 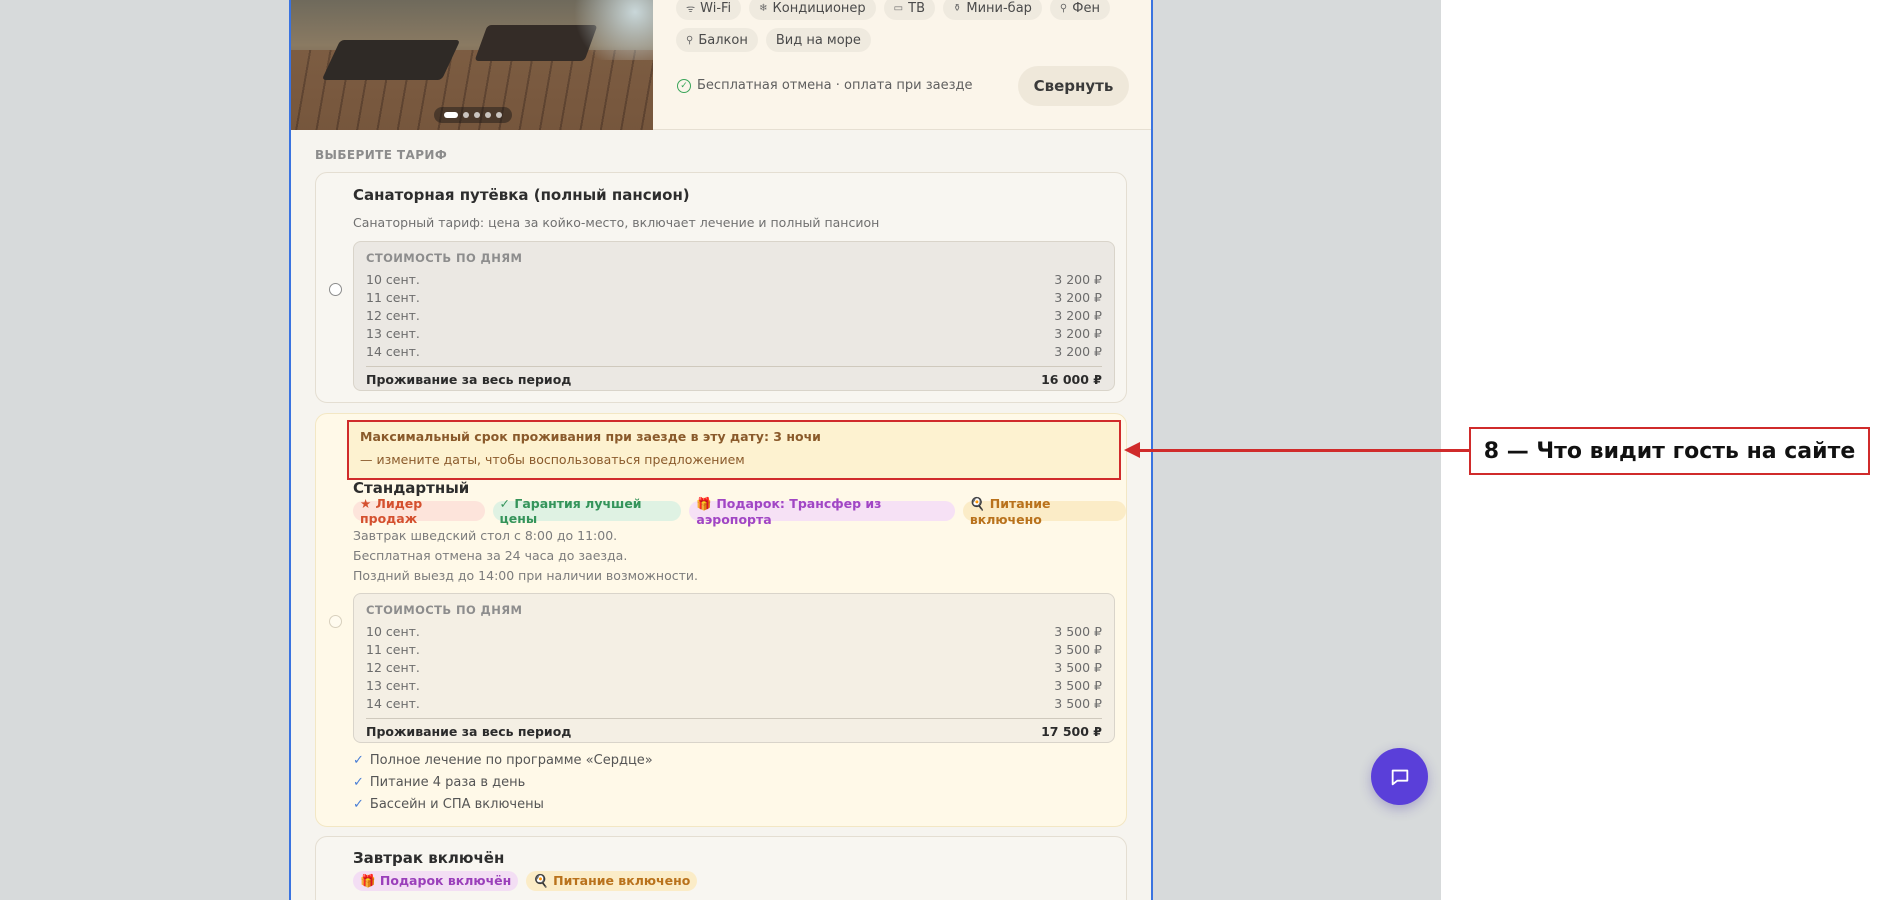 What do you see at coordinates (411, 488) in the screenshot?
I see `tariff-title: Стандартный` at bounding box center [411, 488].